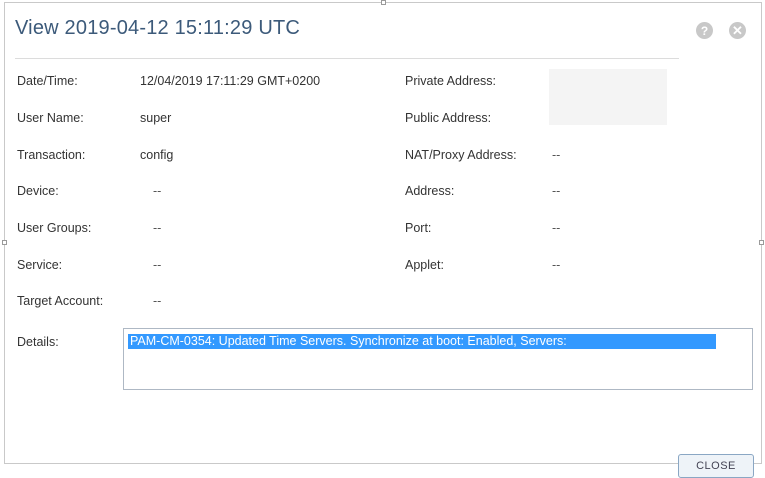 This screenshot has width=765, height=478. What do you see at coordinates (383, 2) in the screenshot?
I see `resize-handle-top` at bounding box center [383, 2].